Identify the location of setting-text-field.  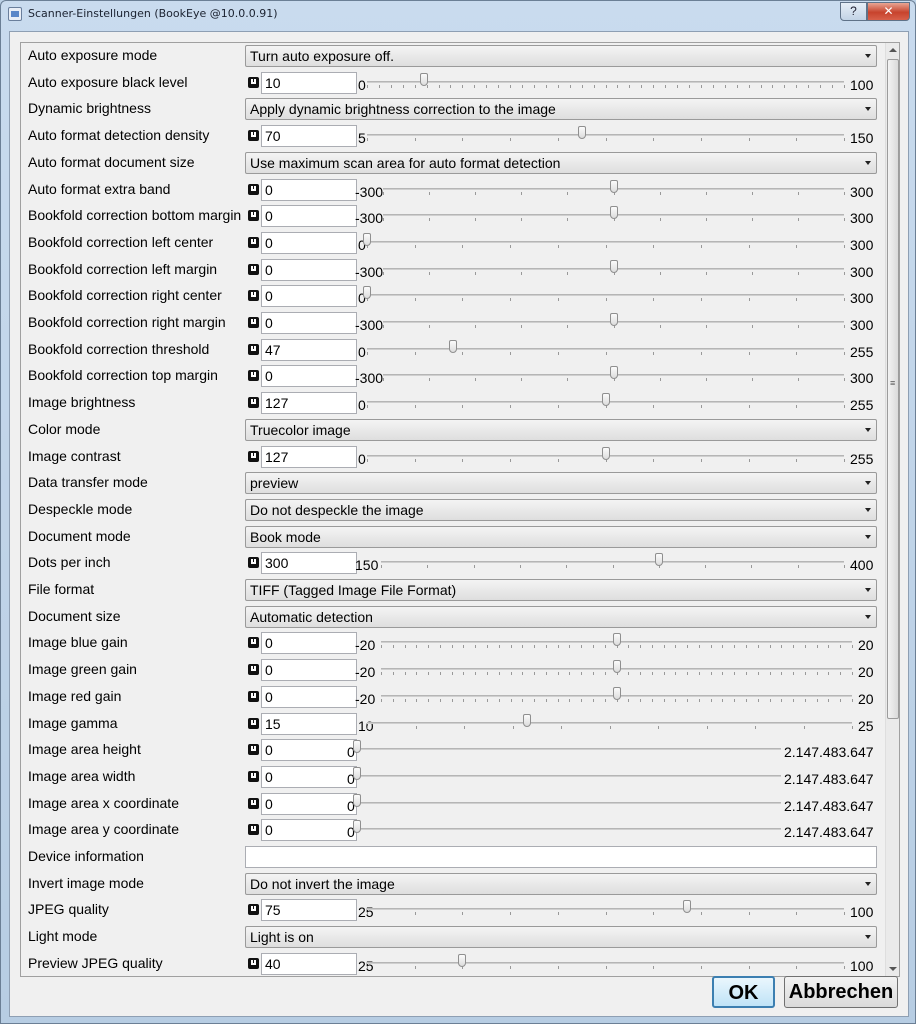
(561, 857).